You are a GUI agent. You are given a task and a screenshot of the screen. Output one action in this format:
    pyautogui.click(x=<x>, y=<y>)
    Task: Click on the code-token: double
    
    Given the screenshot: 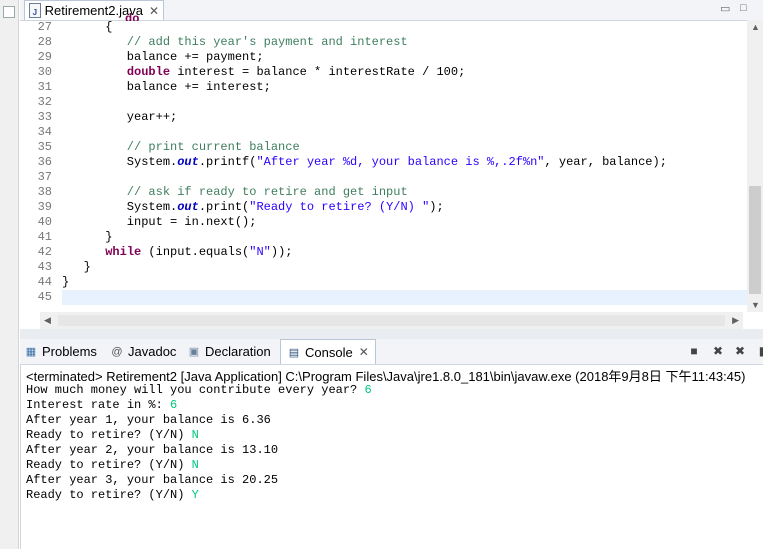 What is the action you would take?
    pyautogui.click(x=148, y=72)
    